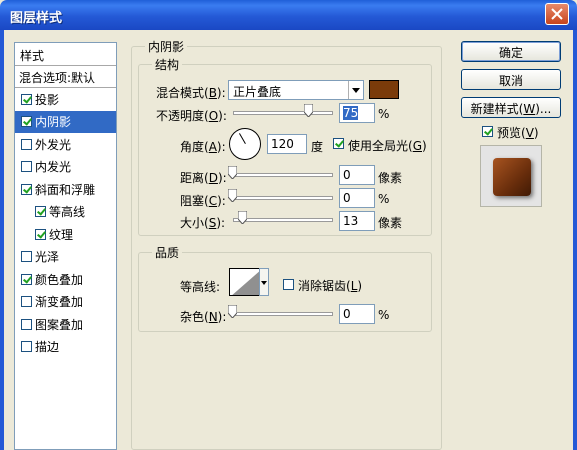 The image size is (577, 450). What do you see at coordinates (203, 201) in the screenshot?
I see `choke-label: 阻塞(C):` at bounding box center [203, 201].